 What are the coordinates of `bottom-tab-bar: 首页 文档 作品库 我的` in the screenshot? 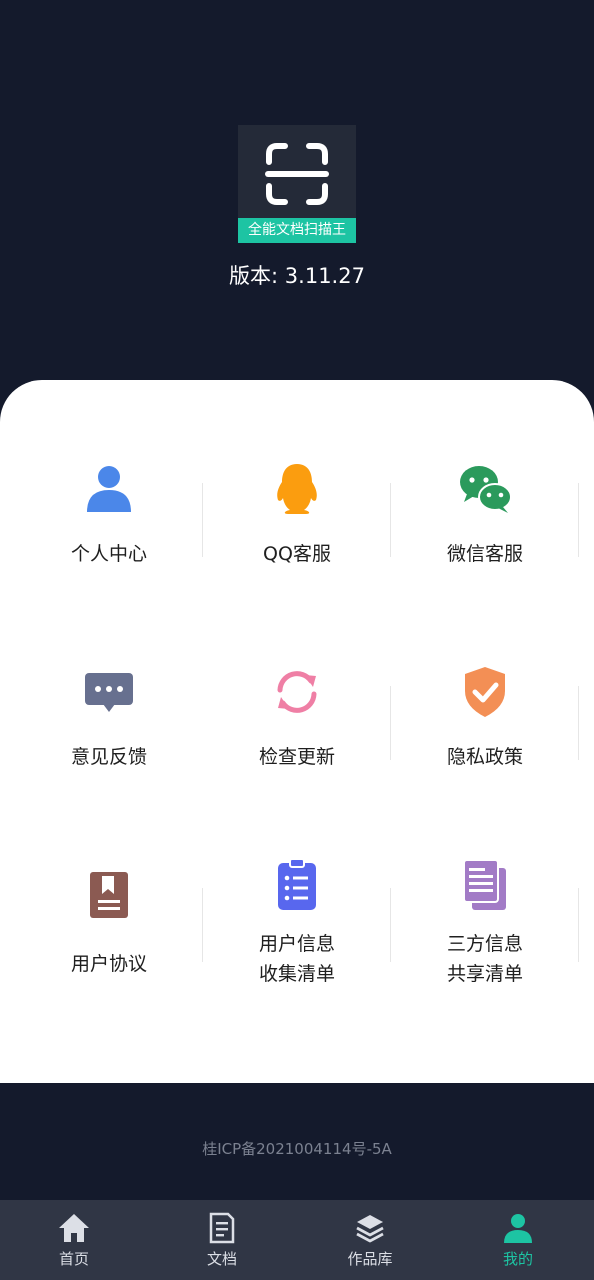 It's located at (297, 1240).